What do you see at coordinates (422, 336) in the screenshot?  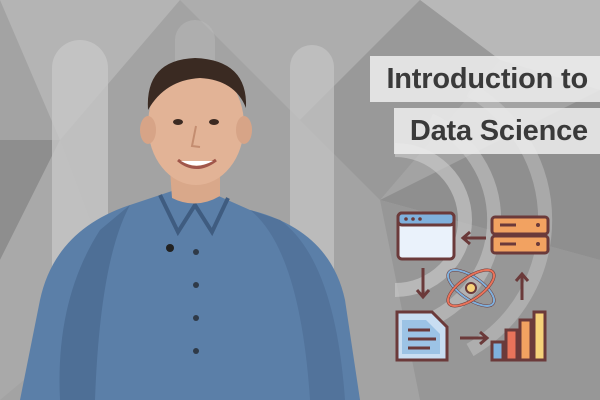 I see `document-icon` at bounding box center [422, 336].